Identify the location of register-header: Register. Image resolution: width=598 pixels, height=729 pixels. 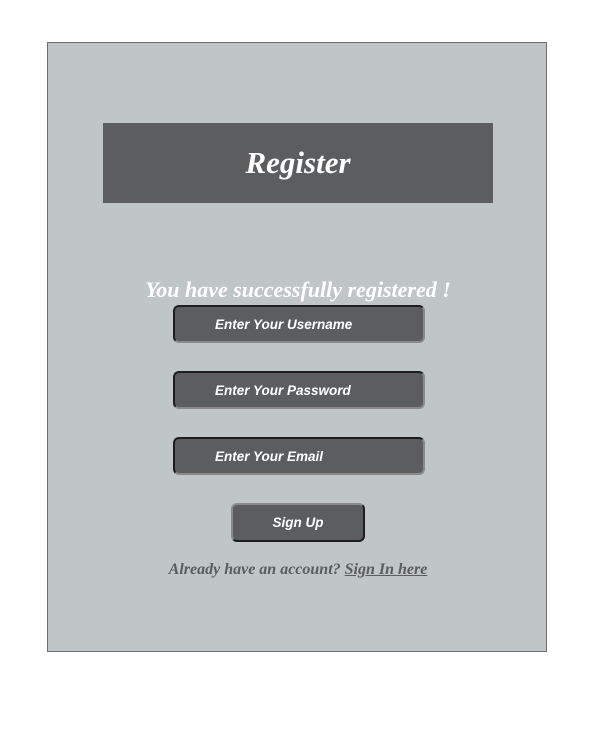
(298, 163).